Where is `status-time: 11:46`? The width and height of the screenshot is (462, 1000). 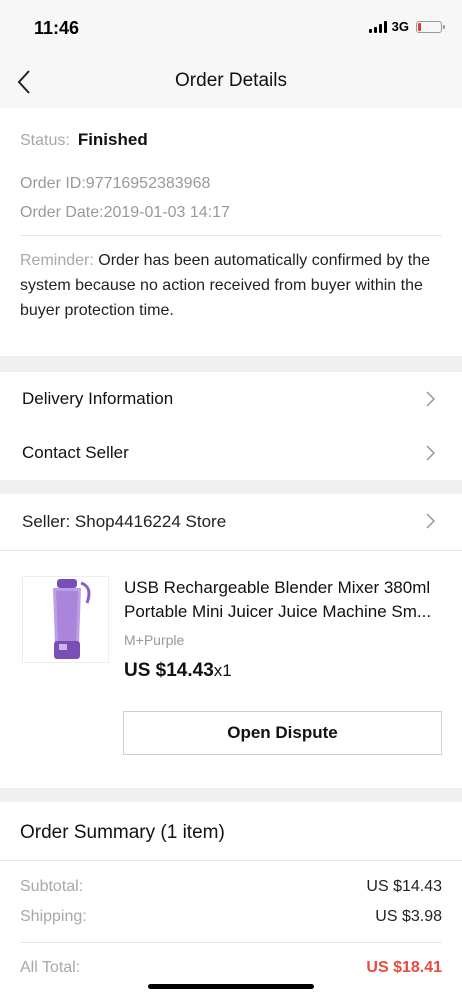 status-time: 11:46 is located at coordinates (57, 28).